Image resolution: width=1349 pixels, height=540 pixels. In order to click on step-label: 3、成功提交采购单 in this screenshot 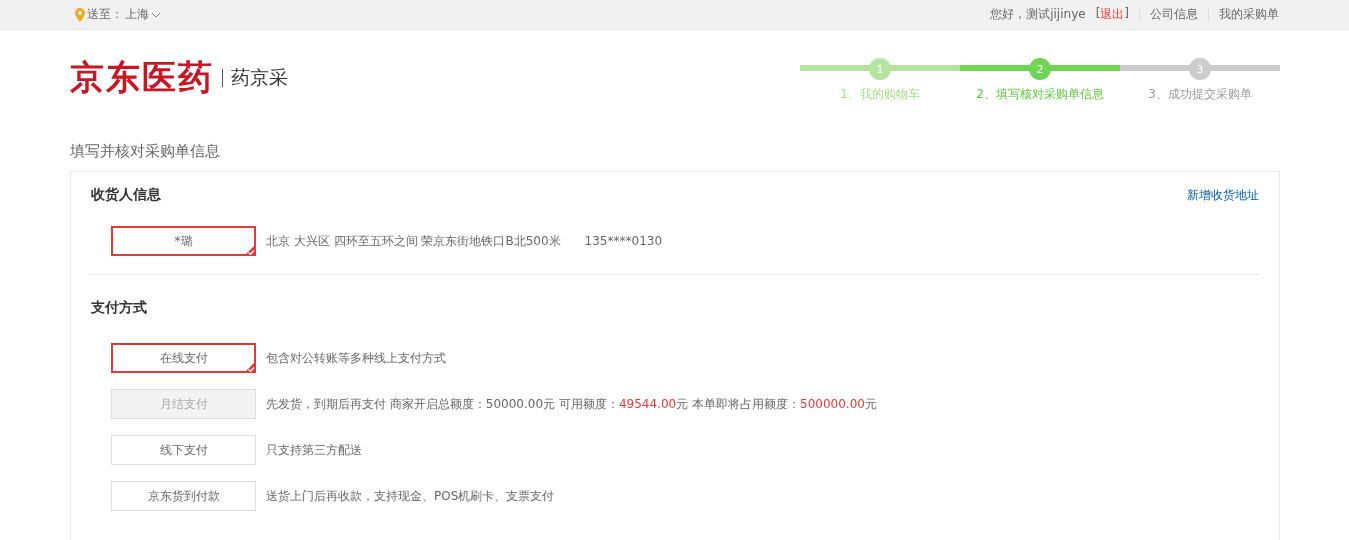, I will do `click(1200, 94)`.